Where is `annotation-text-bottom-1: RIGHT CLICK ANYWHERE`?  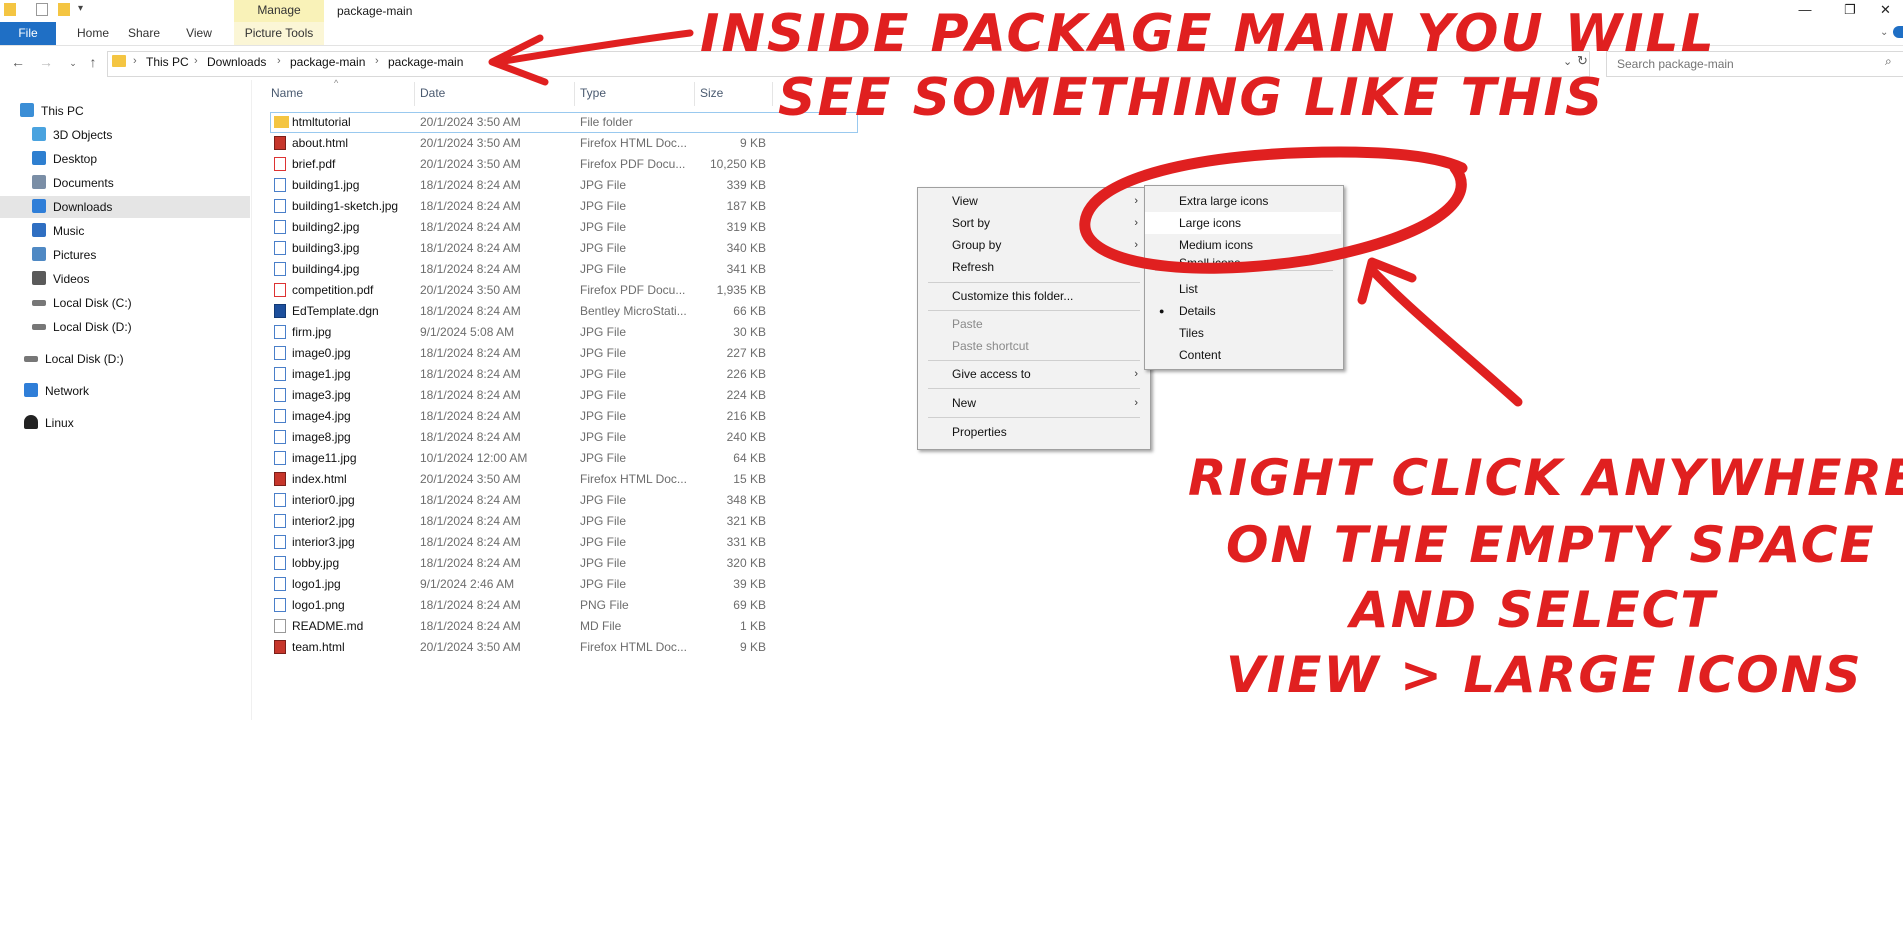 annotation-text-bottom-1: RIGHT CLICK ANYWHERE is located at coordinates (1545, 478).